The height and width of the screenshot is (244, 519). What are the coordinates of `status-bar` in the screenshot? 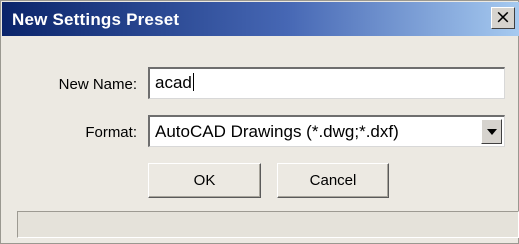 It's located at (268, 224).